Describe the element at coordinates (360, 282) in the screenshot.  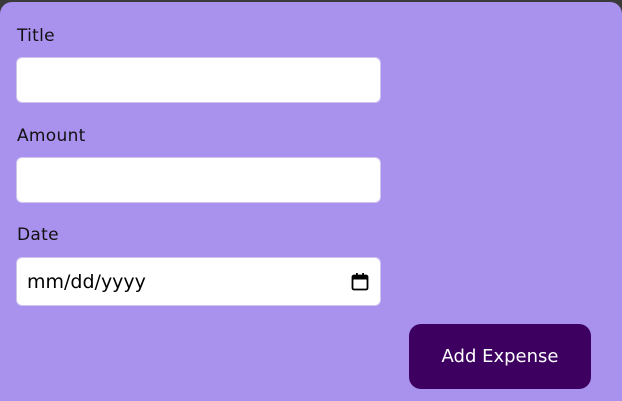
I see `calendar-icon` at that location.